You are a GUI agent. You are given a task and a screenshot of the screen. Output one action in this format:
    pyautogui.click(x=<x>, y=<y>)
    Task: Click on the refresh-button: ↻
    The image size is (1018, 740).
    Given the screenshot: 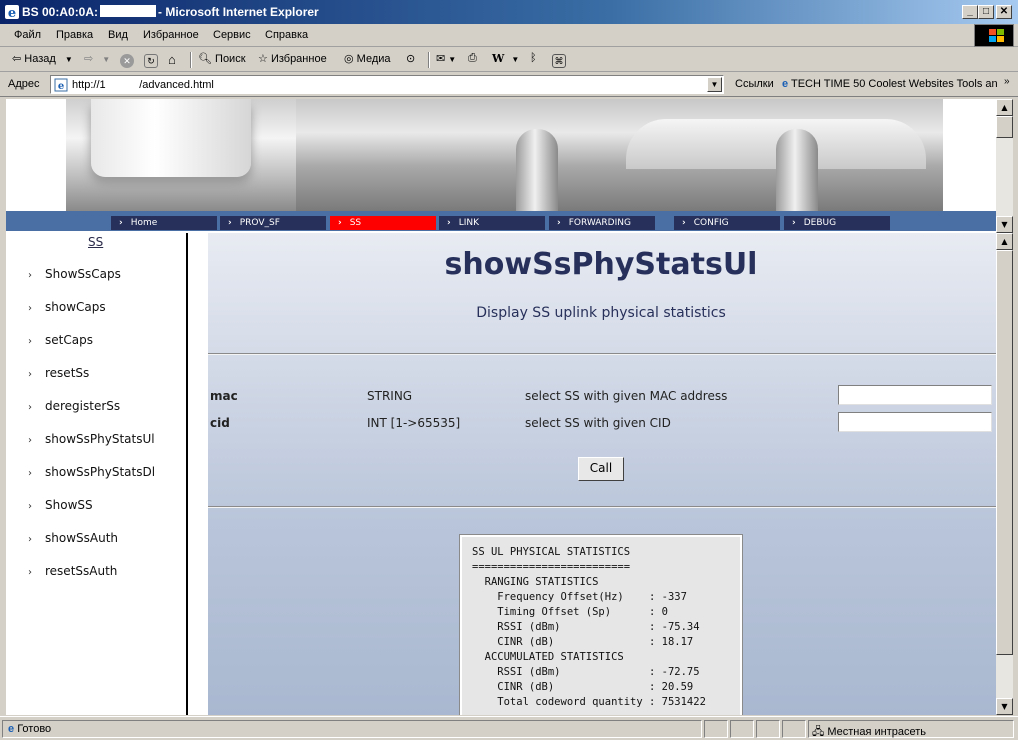 What is the action you would take?
    pyautogui.click(x=151, y=60)
    